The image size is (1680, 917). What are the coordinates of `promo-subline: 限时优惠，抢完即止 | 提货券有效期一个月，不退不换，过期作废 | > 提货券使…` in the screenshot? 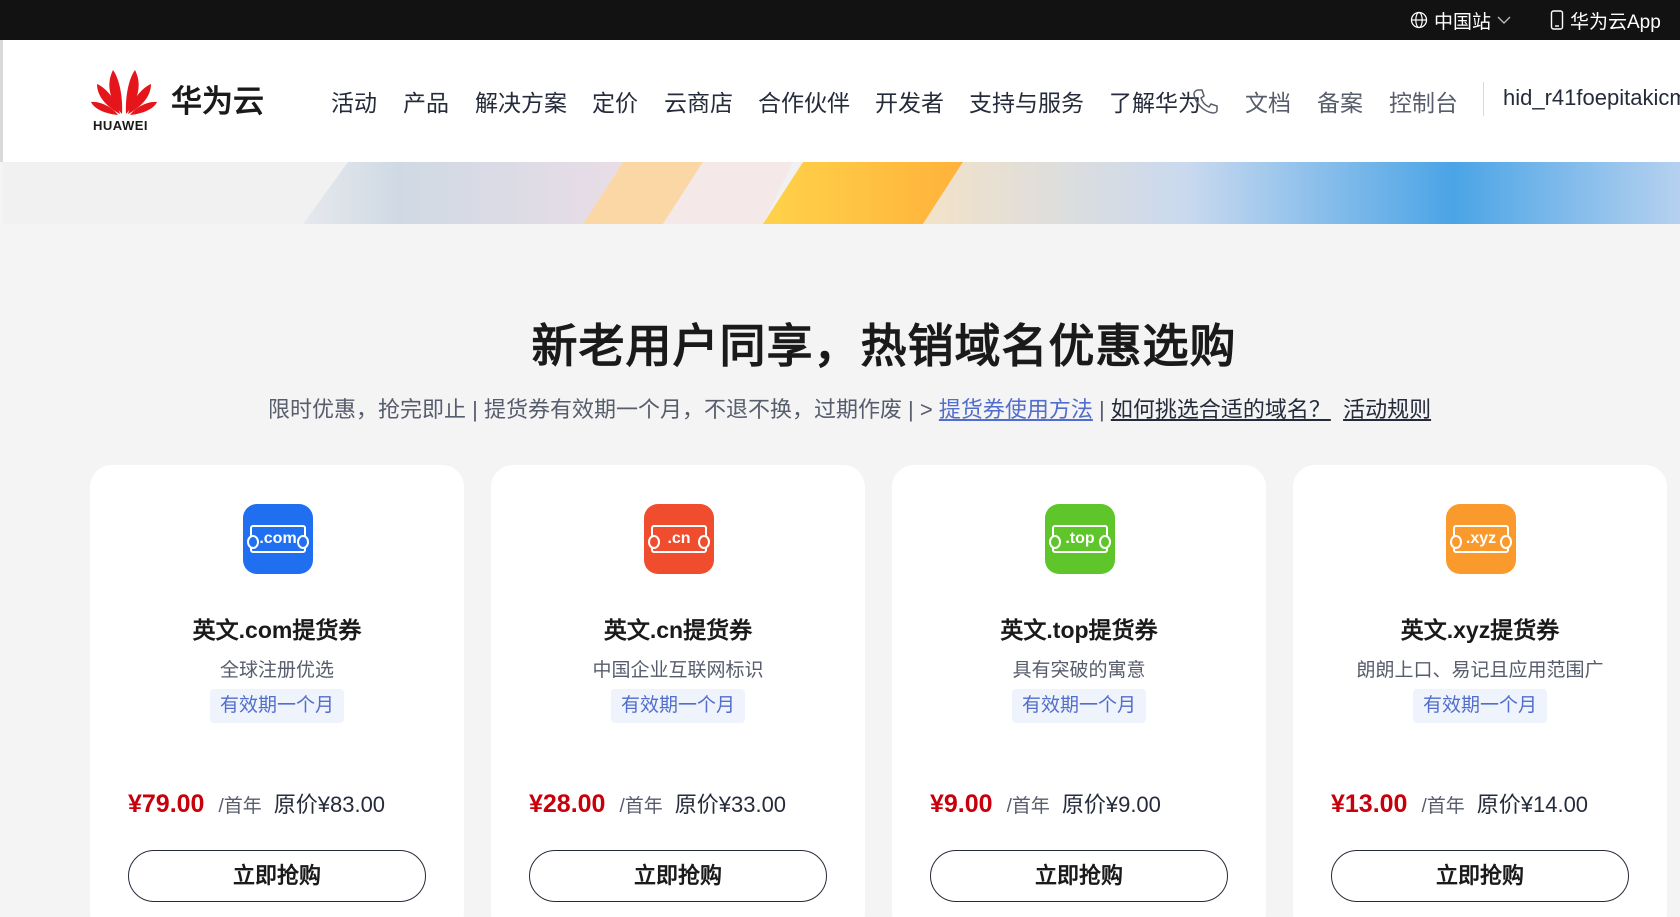 It's located at (849, 408).